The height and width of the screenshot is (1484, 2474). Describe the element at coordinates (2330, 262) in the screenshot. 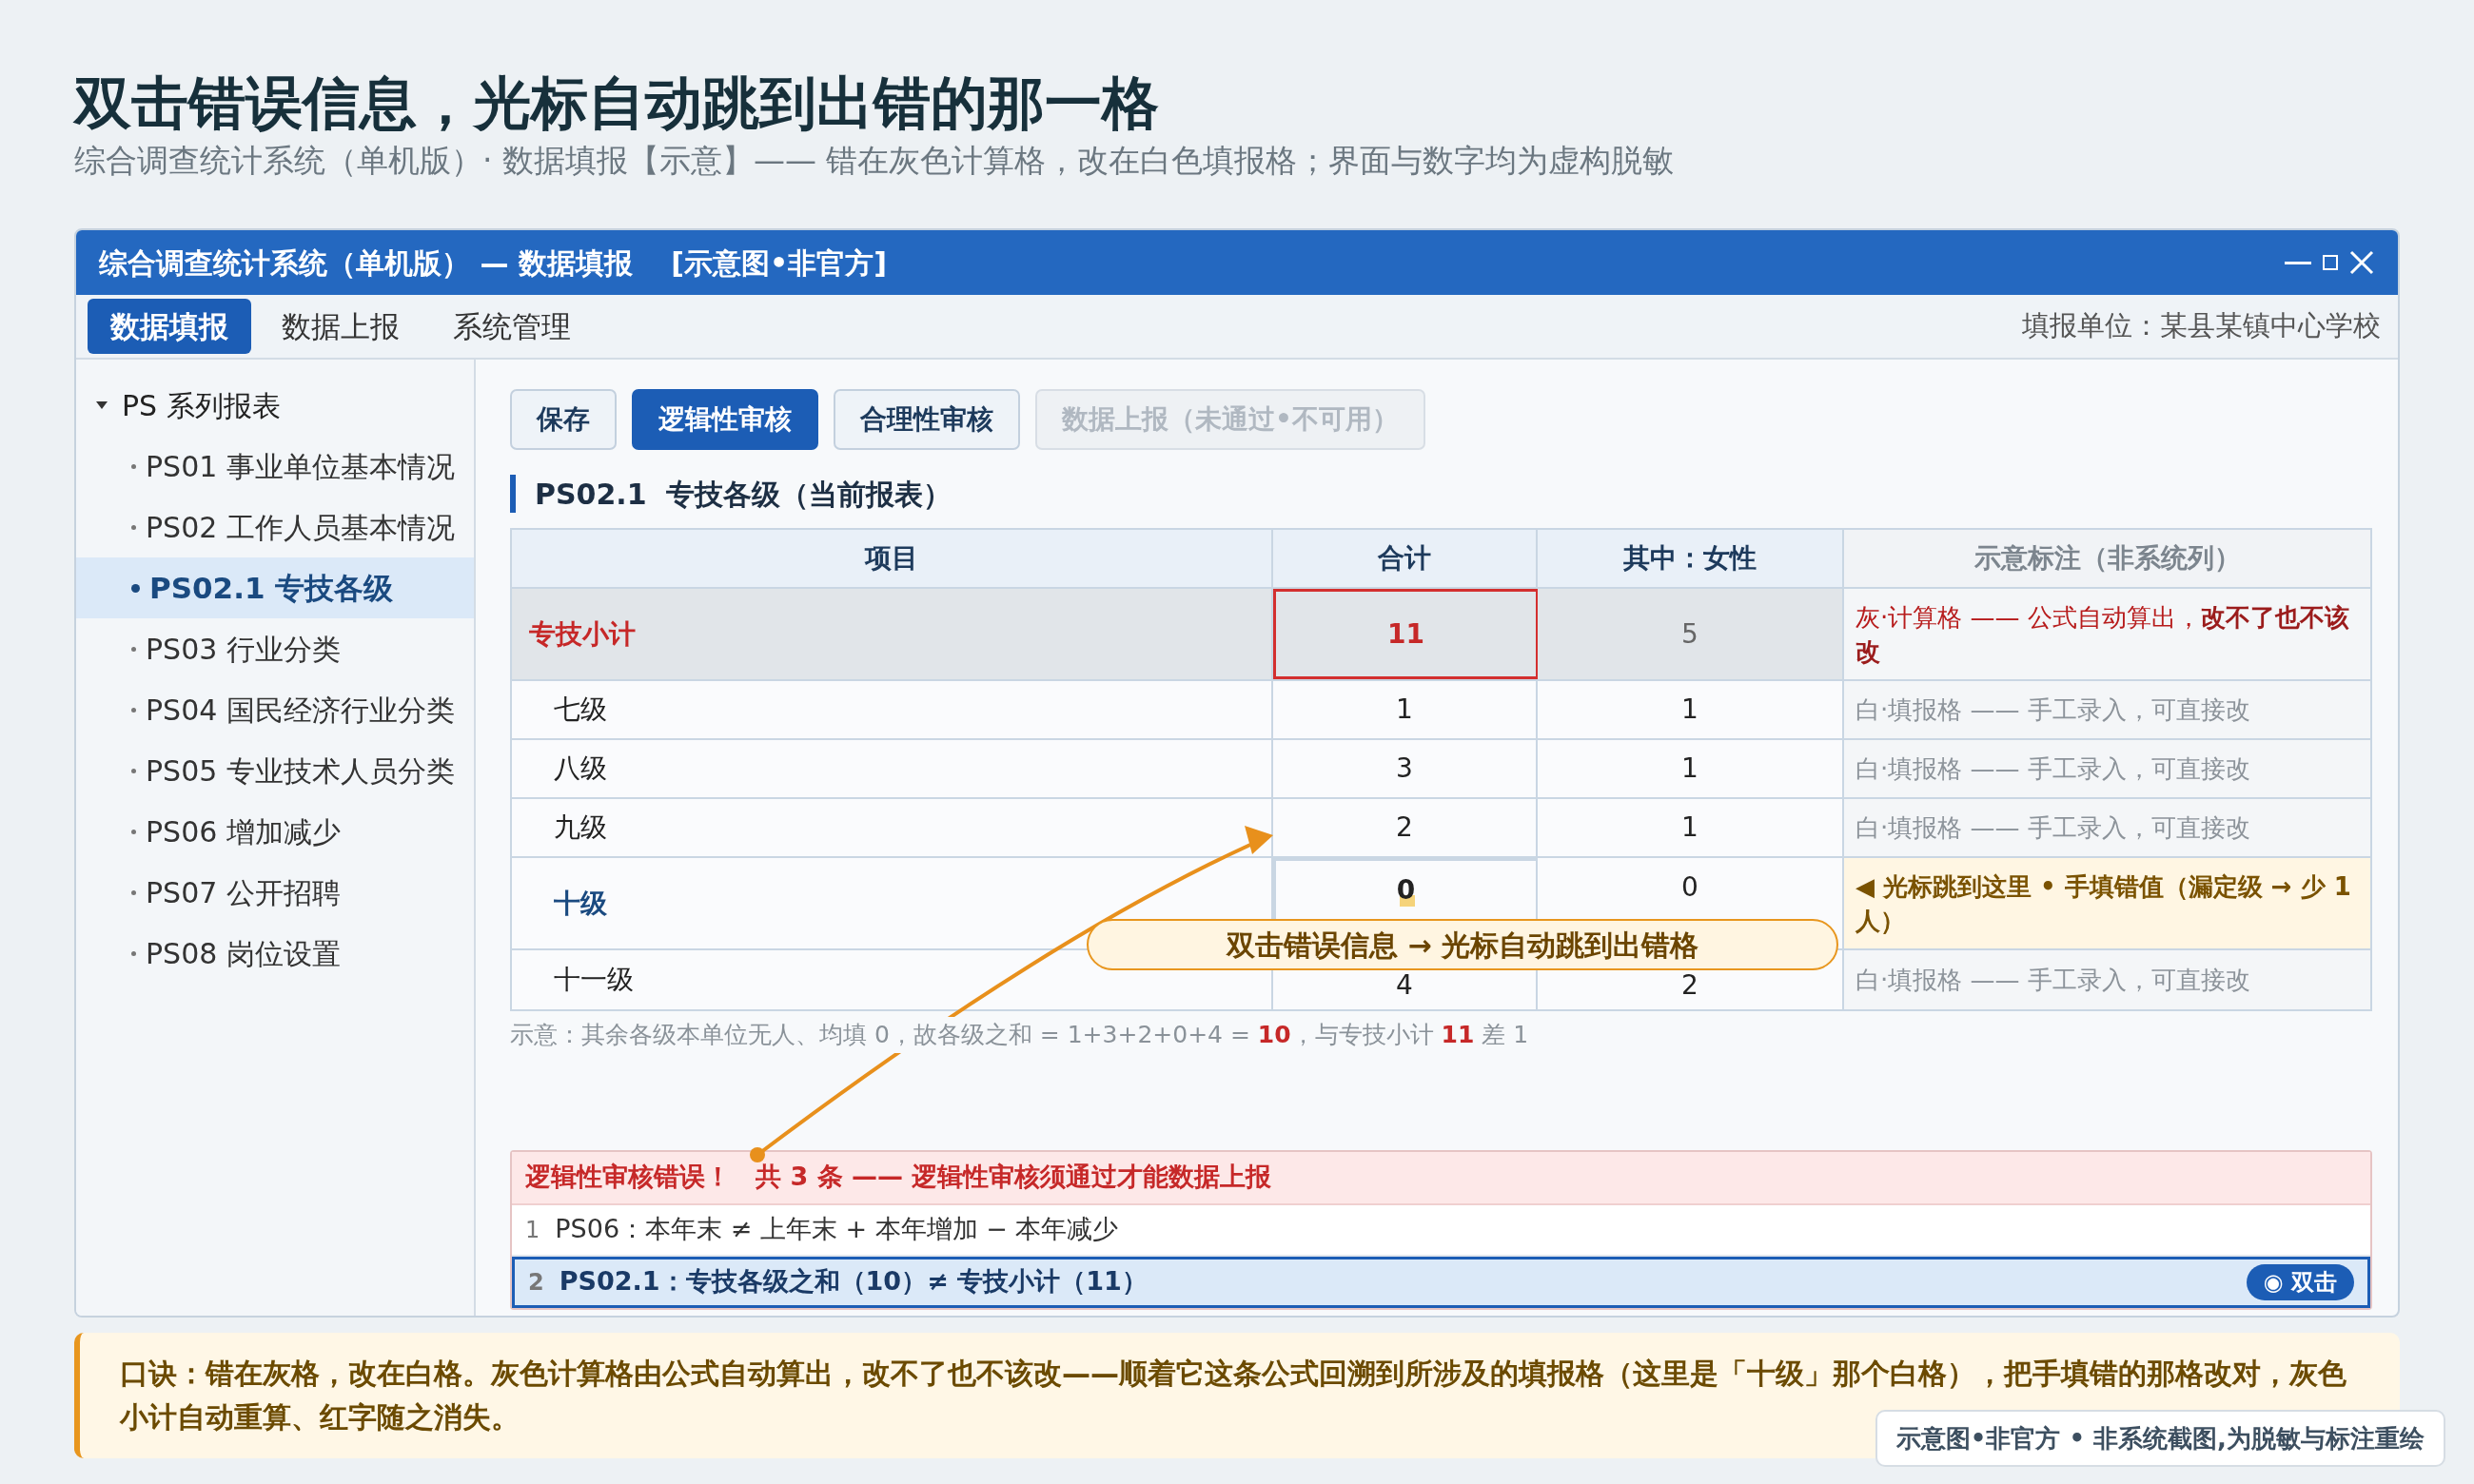

I see `maximize-icon` at that location.